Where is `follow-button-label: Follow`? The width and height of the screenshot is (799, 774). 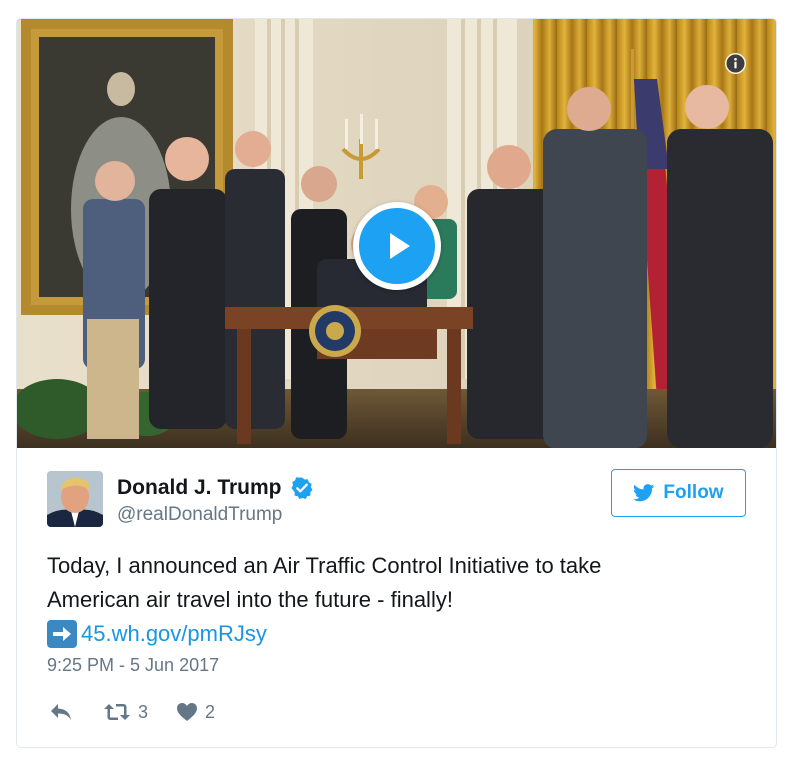 follow-button-label: Follow is located at coordinates (693, 492).